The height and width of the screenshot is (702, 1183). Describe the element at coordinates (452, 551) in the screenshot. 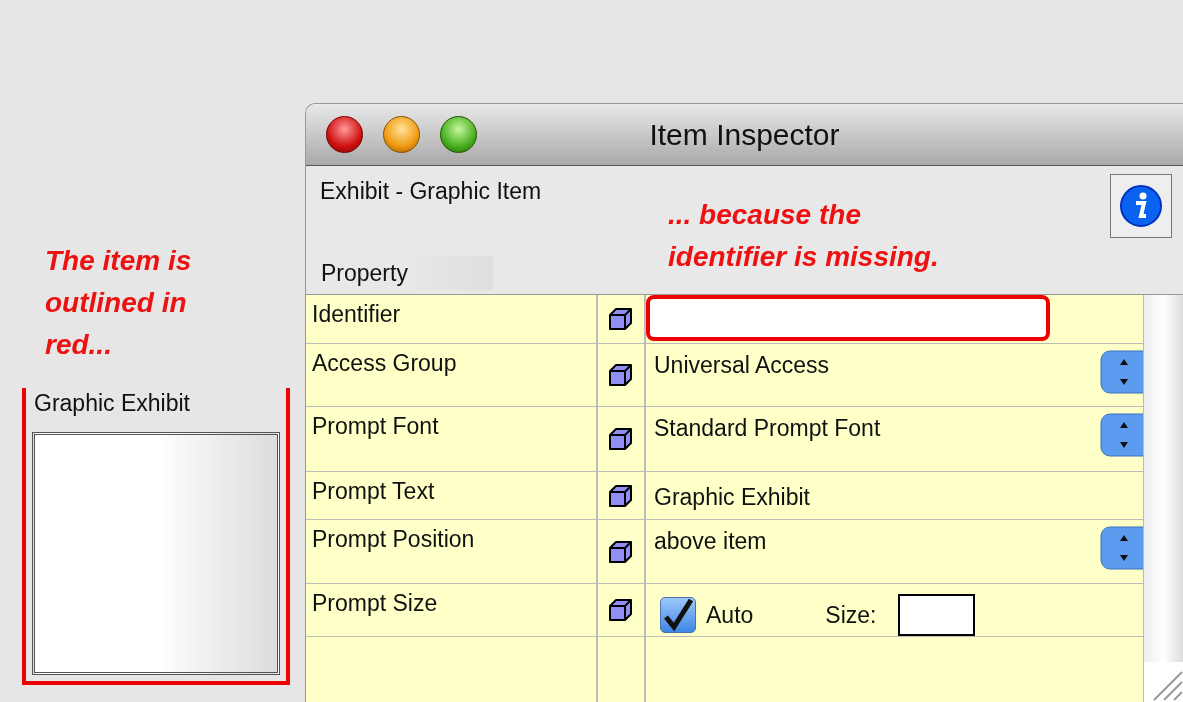

I see `property-name: Prompt Position` at that location.